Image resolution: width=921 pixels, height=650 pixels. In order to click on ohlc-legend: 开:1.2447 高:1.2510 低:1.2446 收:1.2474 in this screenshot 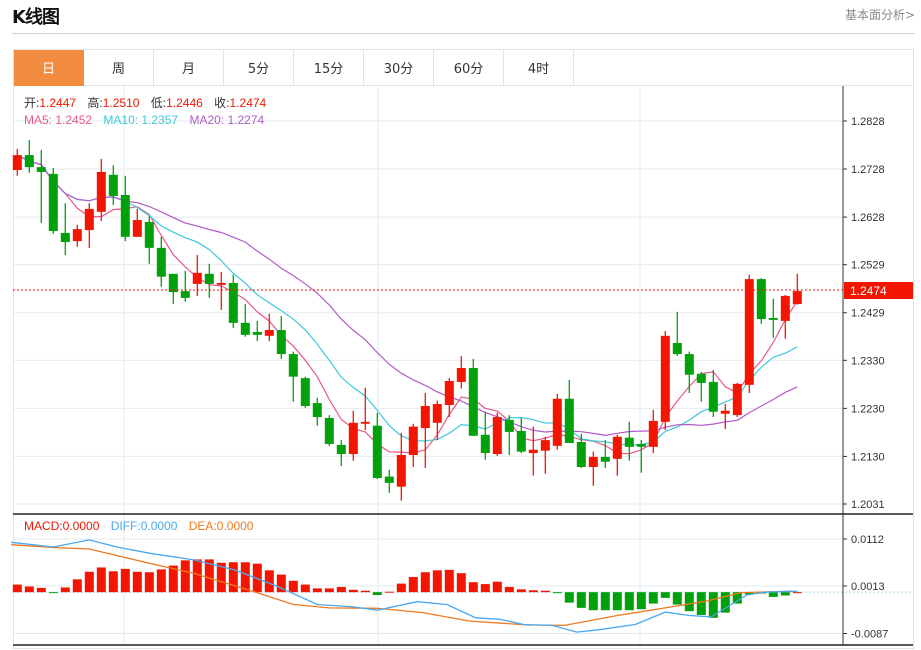, I will do `click(145, 102)`.